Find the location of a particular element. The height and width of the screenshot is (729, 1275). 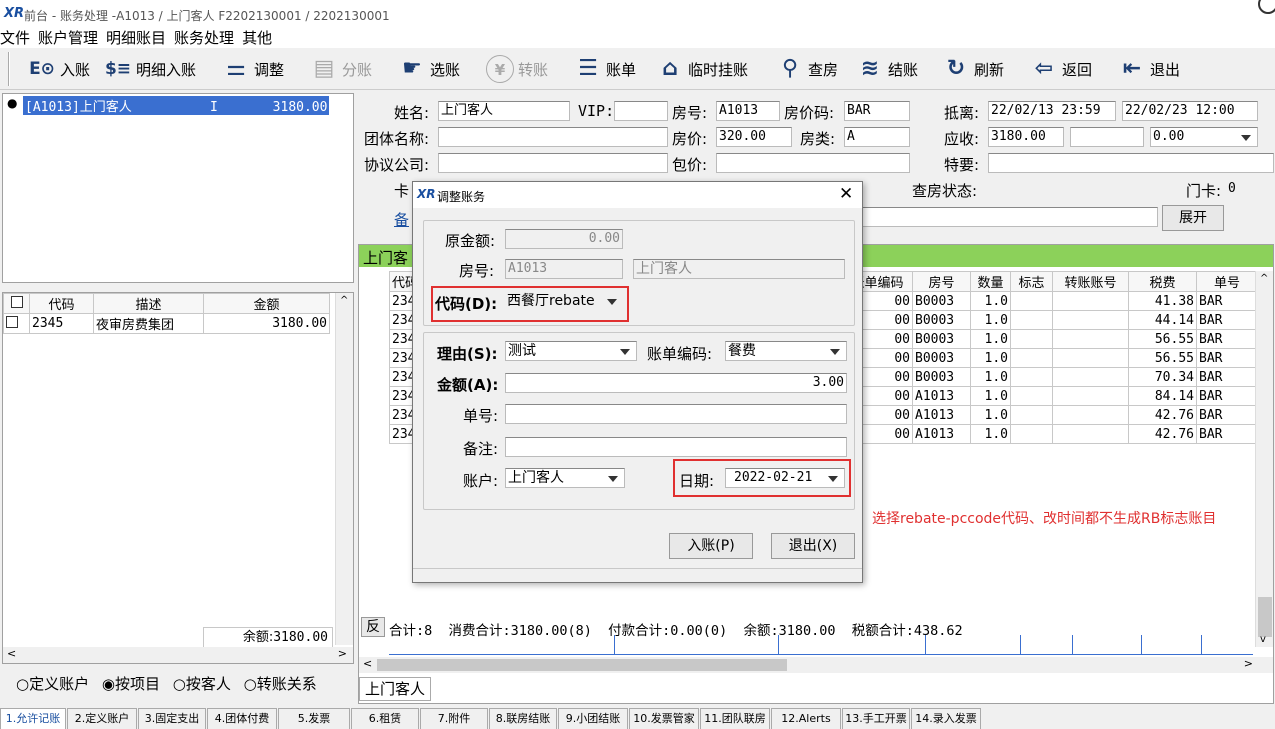

menu-bar: 文件 账户管理 明细账目 账务处理 其他 is located at coordinates (637, 38).